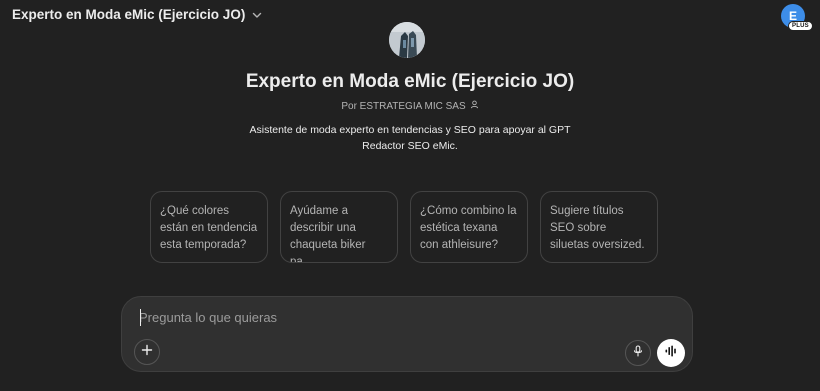  What do you see at coordinates (399, 317) in the screenshot?
I see `prompt-input` at bounding box center [399, 317].